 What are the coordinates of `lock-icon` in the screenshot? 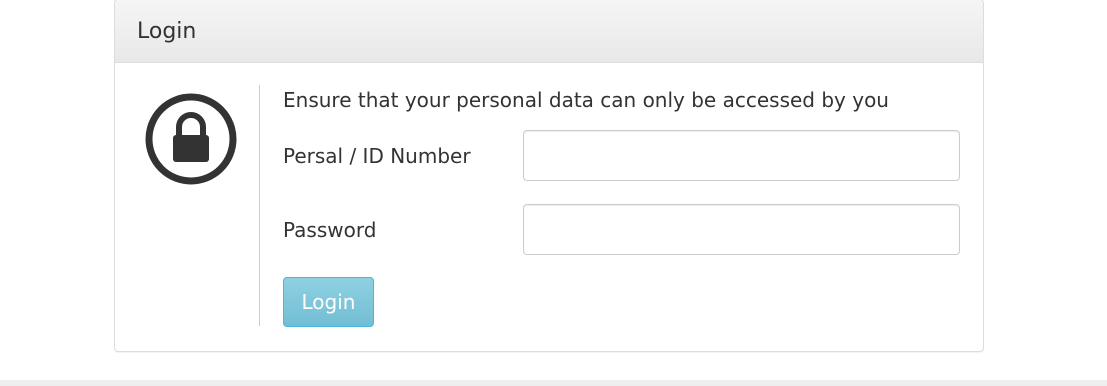 It's located at (191, 139).